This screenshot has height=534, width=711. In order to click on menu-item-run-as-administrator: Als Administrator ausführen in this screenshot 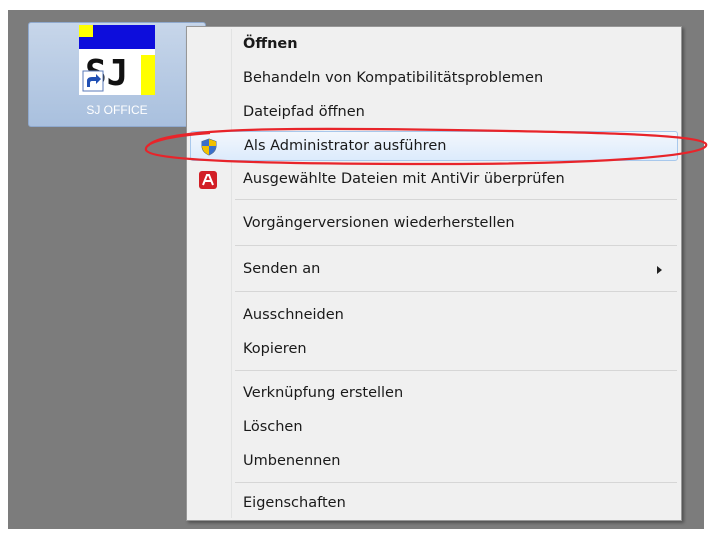, I will do `click(434, 146)`.